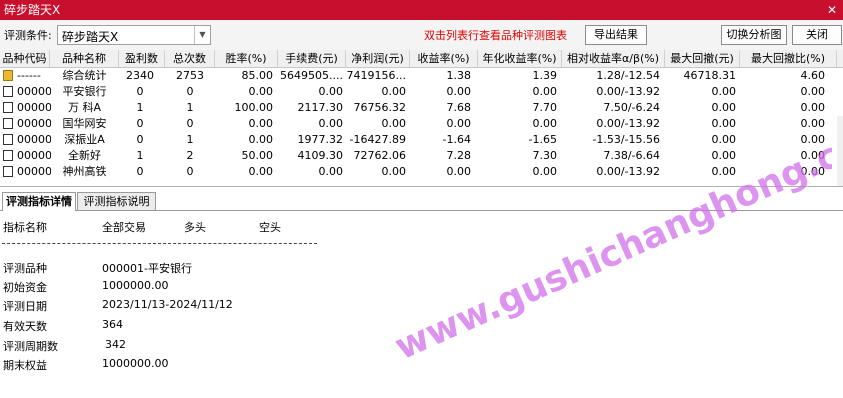 This screenshot has width=843, height=398. What do you see at coordinates (754, 35) in the screenshot?
I see `switch-chart-button: 切换分析图` at bounding box center [754, 35].